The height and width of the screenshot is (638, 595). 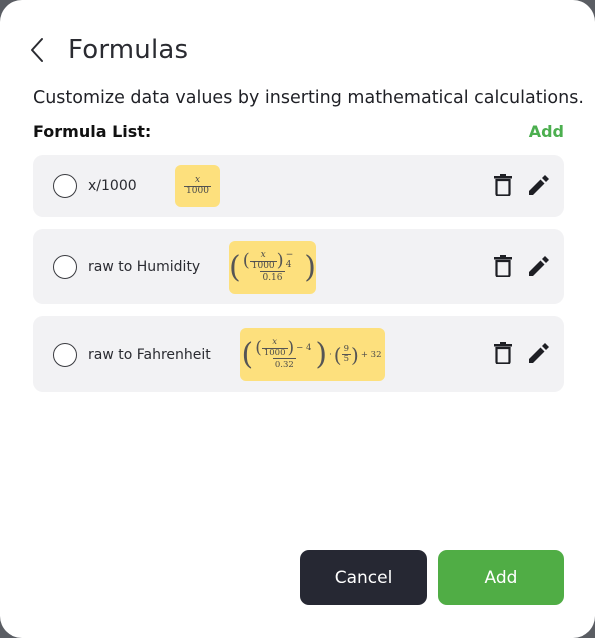 I want to click on formula-preview: ( ( x 1000 ) − 4 0.16 ), so click(x=272, y=267).